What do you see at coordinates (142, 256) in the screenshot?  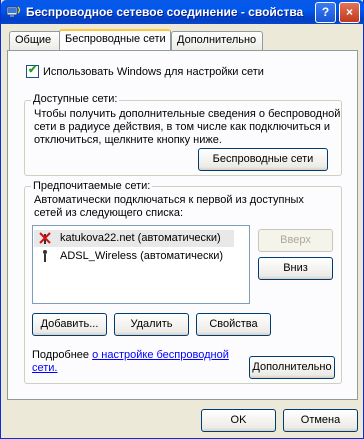 I see `network-name: ADSL_Wireless (автоматически)` at bounding box center [142, 256].